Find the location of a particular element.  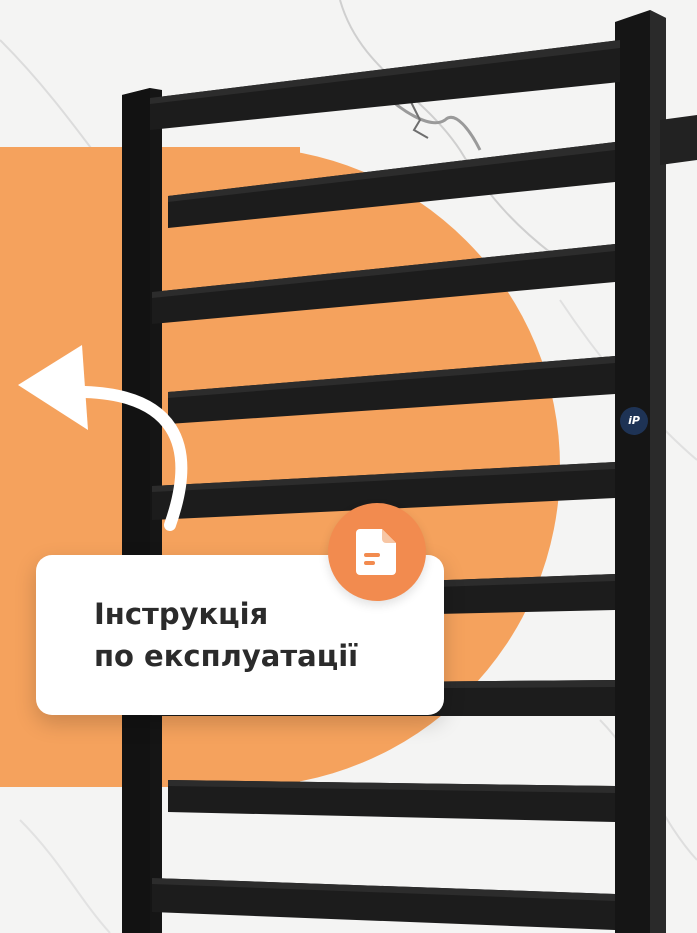

document-badge is located at coordinates (377, 552).